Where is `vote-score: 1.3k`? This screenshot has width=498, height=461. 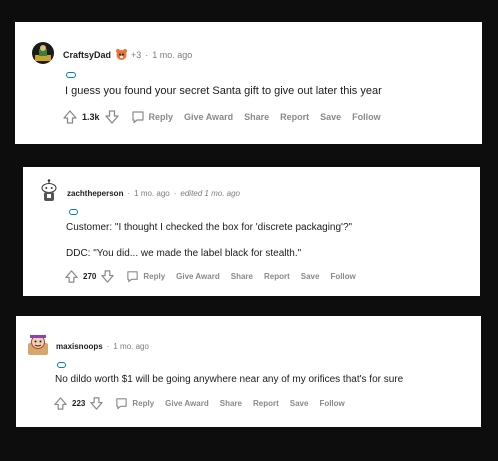
vote-score: 1.3k is located at coordinates (91, 117).